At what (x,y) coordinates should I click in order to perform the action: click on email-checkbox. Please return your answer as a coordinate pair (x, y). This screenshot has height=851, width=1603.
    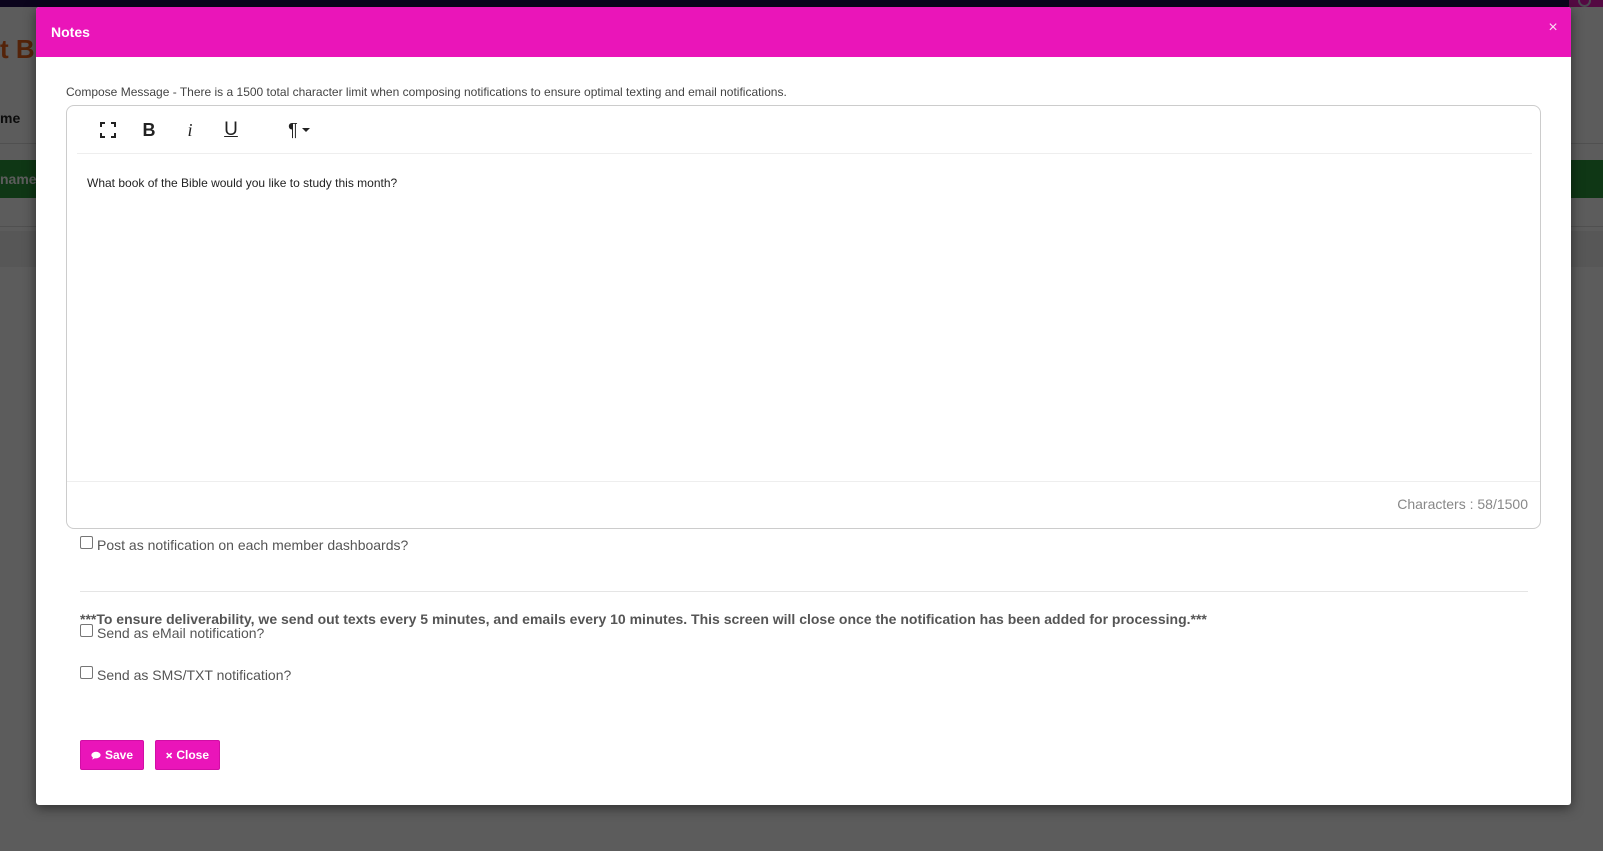
    Looking at the image, I should click on (86, 630).